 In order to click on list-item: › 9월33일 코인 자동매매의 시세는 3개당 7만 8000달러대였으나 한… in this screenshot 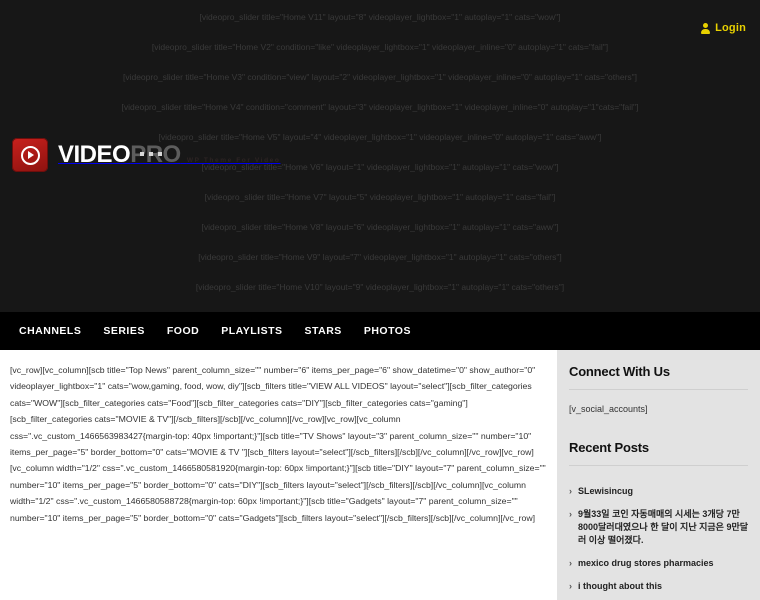, I will do `click(658, 527)`.